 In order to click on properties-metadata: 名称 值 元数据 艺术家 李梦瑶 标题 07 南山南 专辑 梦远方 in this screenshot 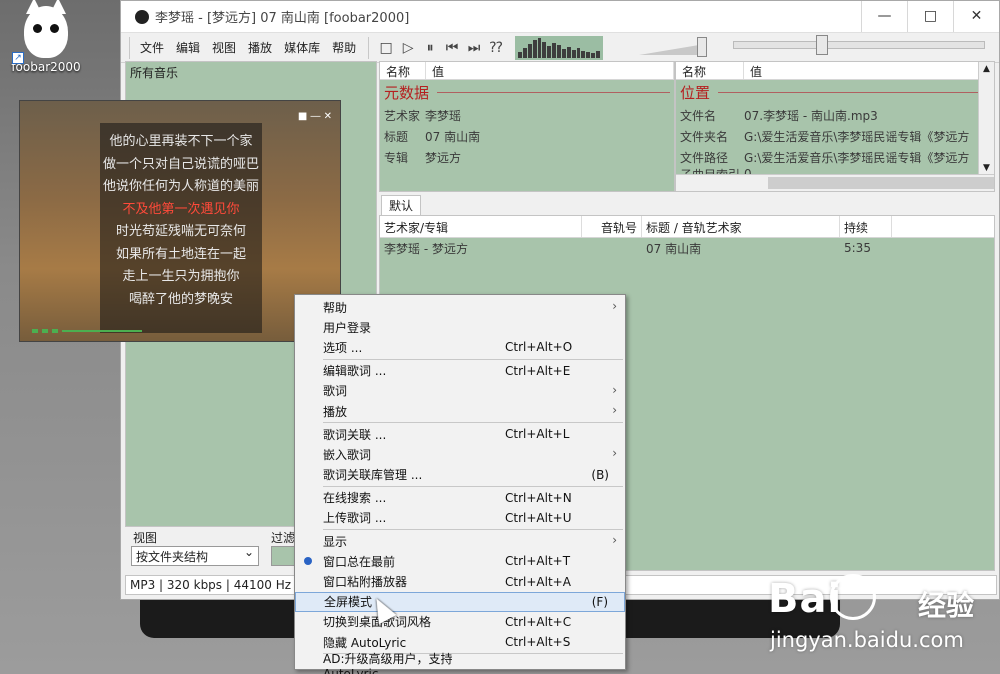, I will do `click(527, 126)`.